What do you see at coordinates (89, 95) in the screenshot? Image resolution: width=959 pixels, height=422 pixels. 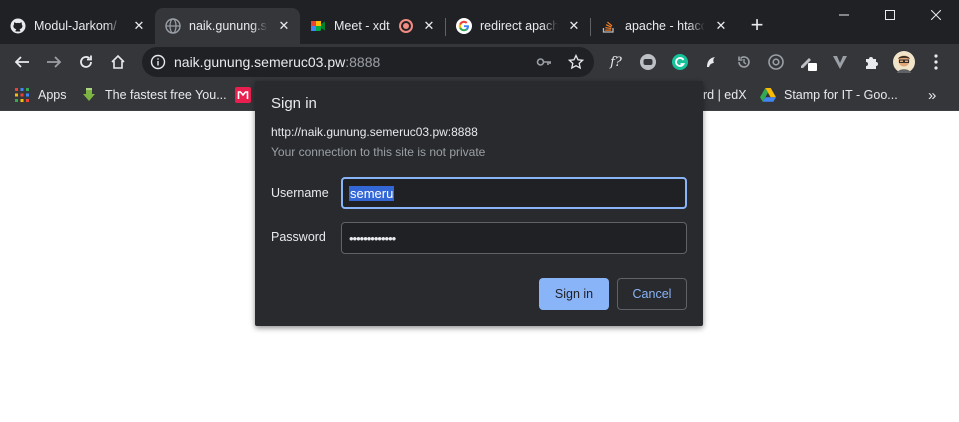 I see `download-arrow-icon` at bounding box center [89, 95].